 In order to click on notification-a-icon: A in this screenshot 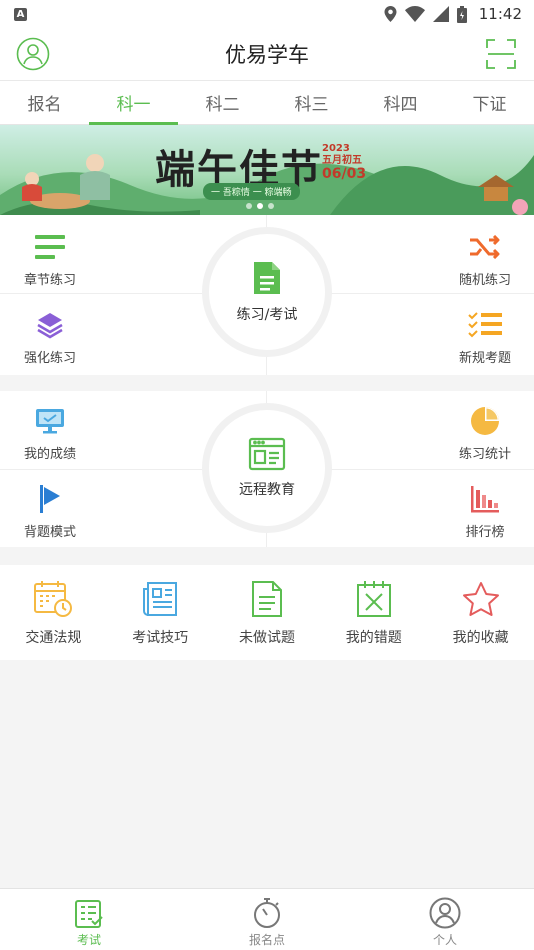, I will do `click(20, 14)`.